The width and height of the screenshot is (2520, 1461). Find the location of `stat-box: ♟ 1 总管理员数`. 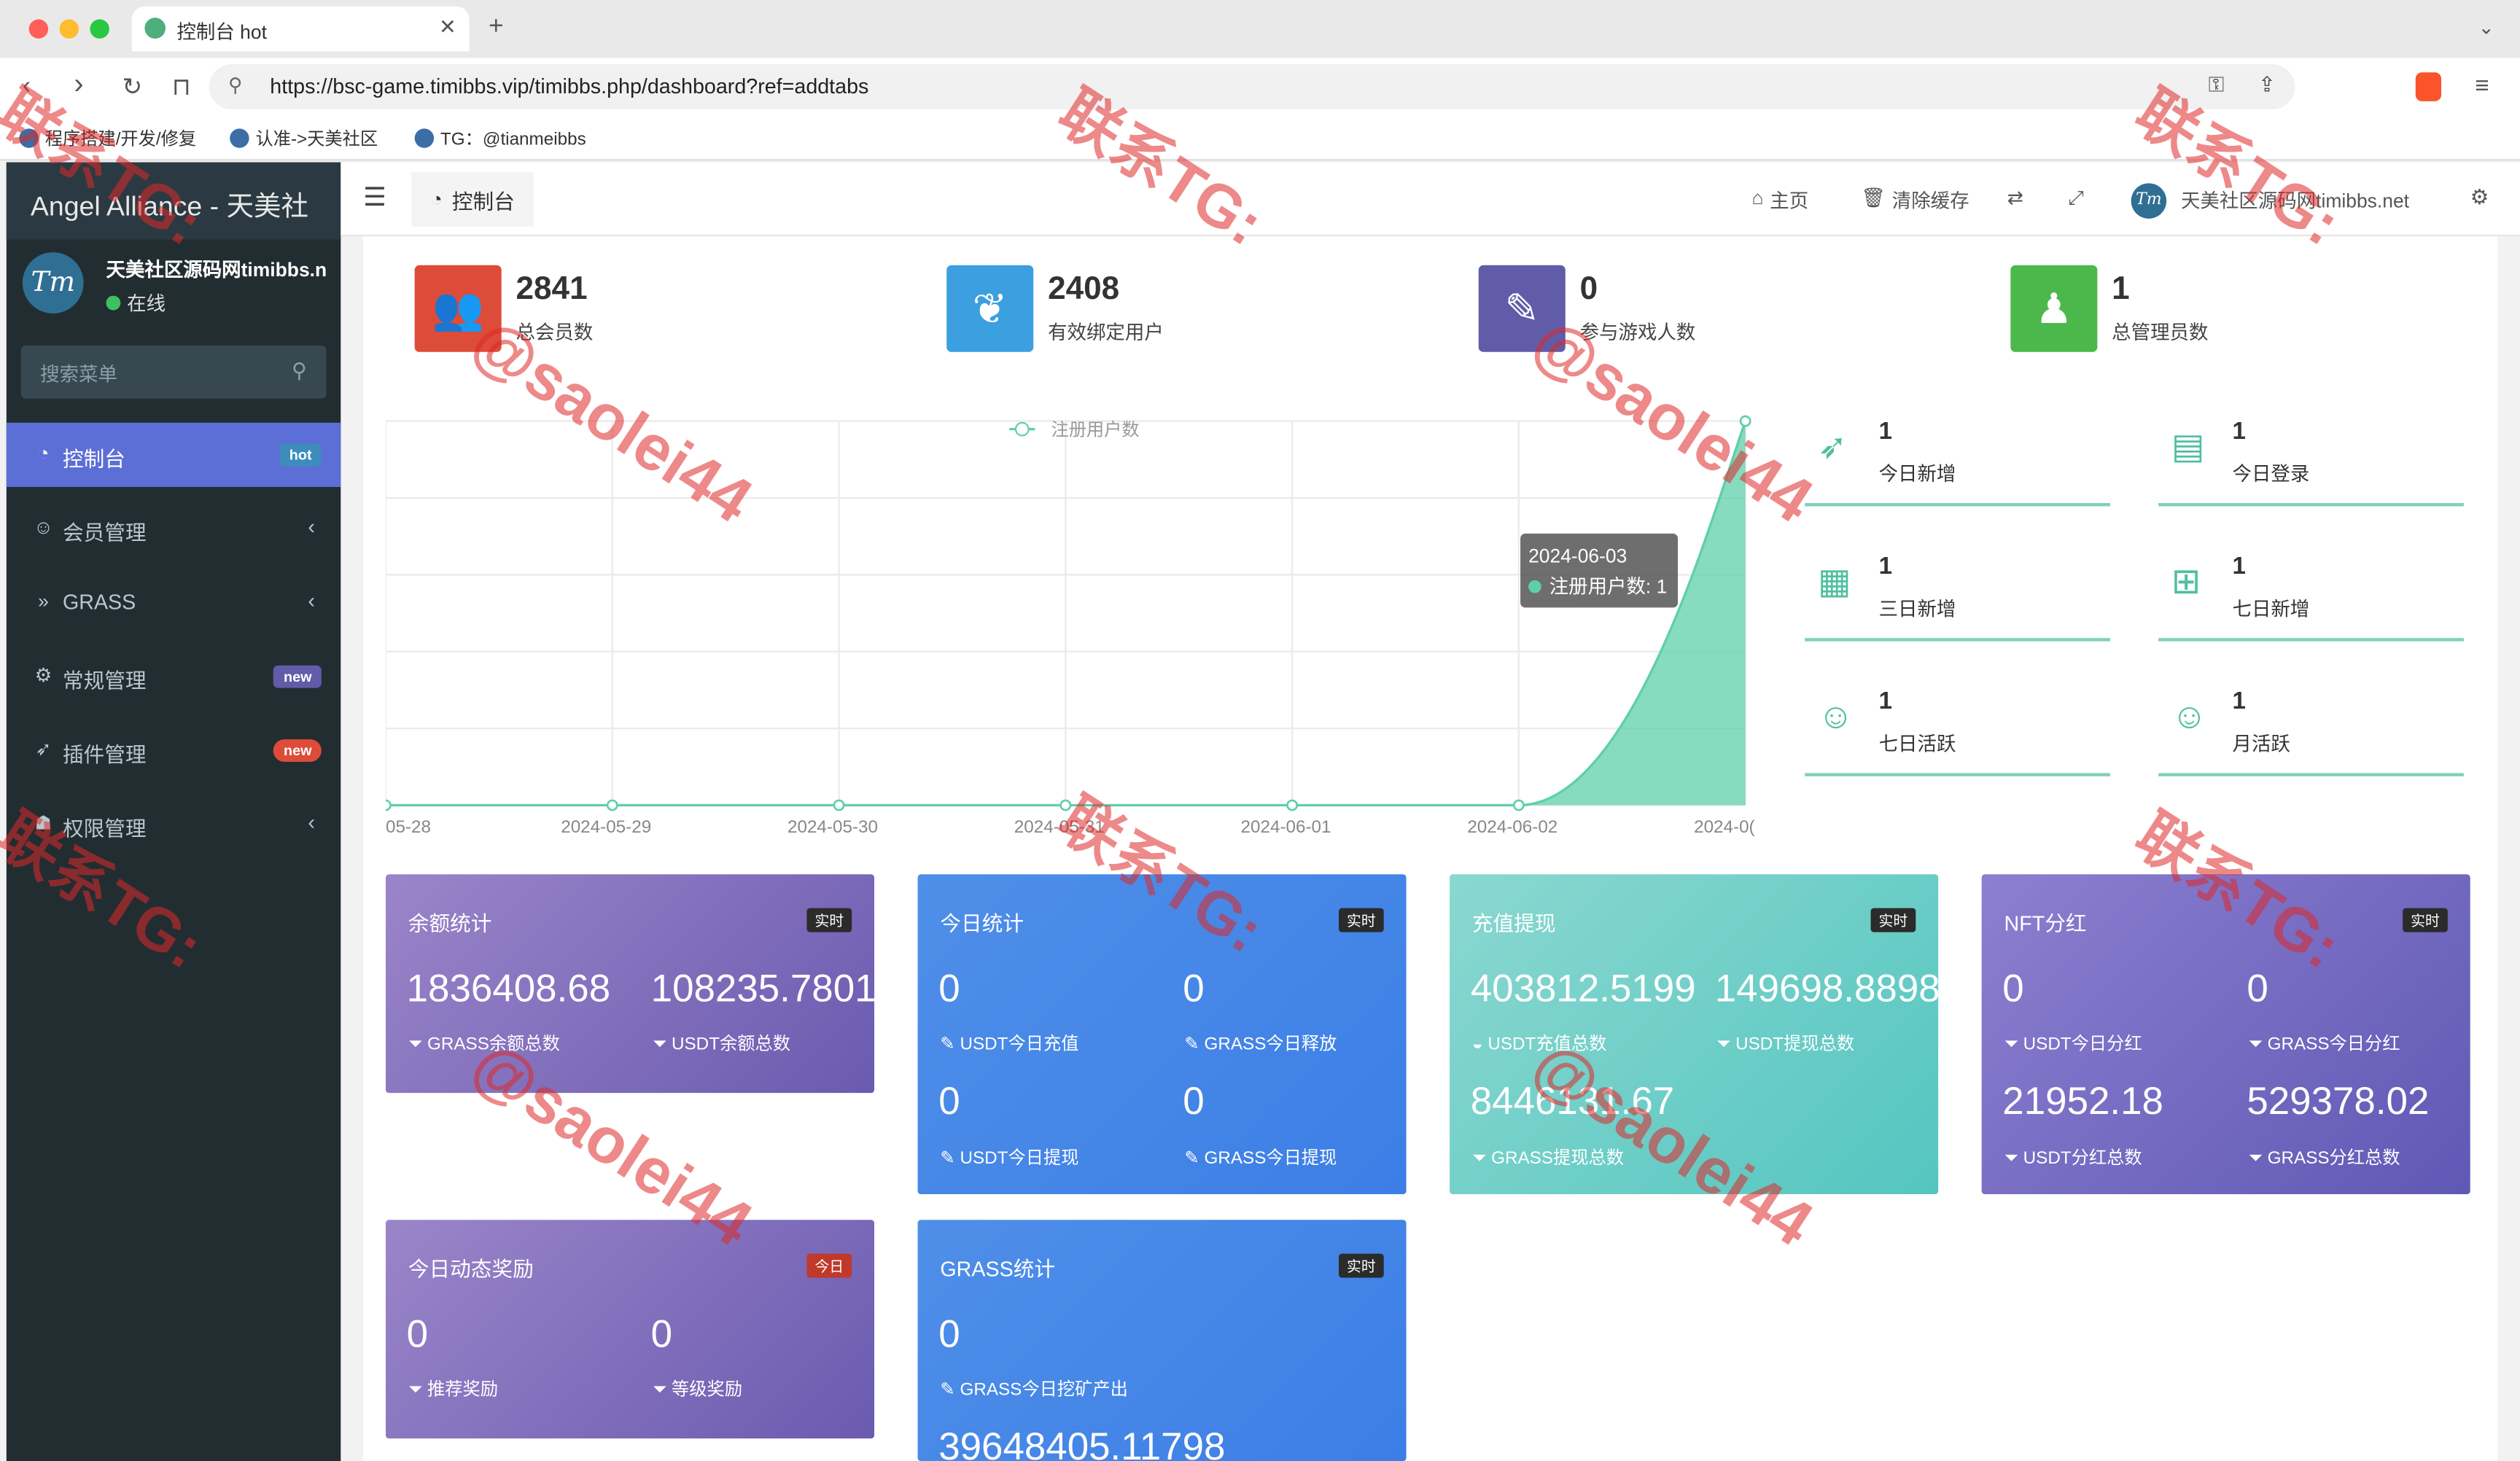

stat-box: ♟ 1 总管理员数 is located at coordinates (2251, 309).